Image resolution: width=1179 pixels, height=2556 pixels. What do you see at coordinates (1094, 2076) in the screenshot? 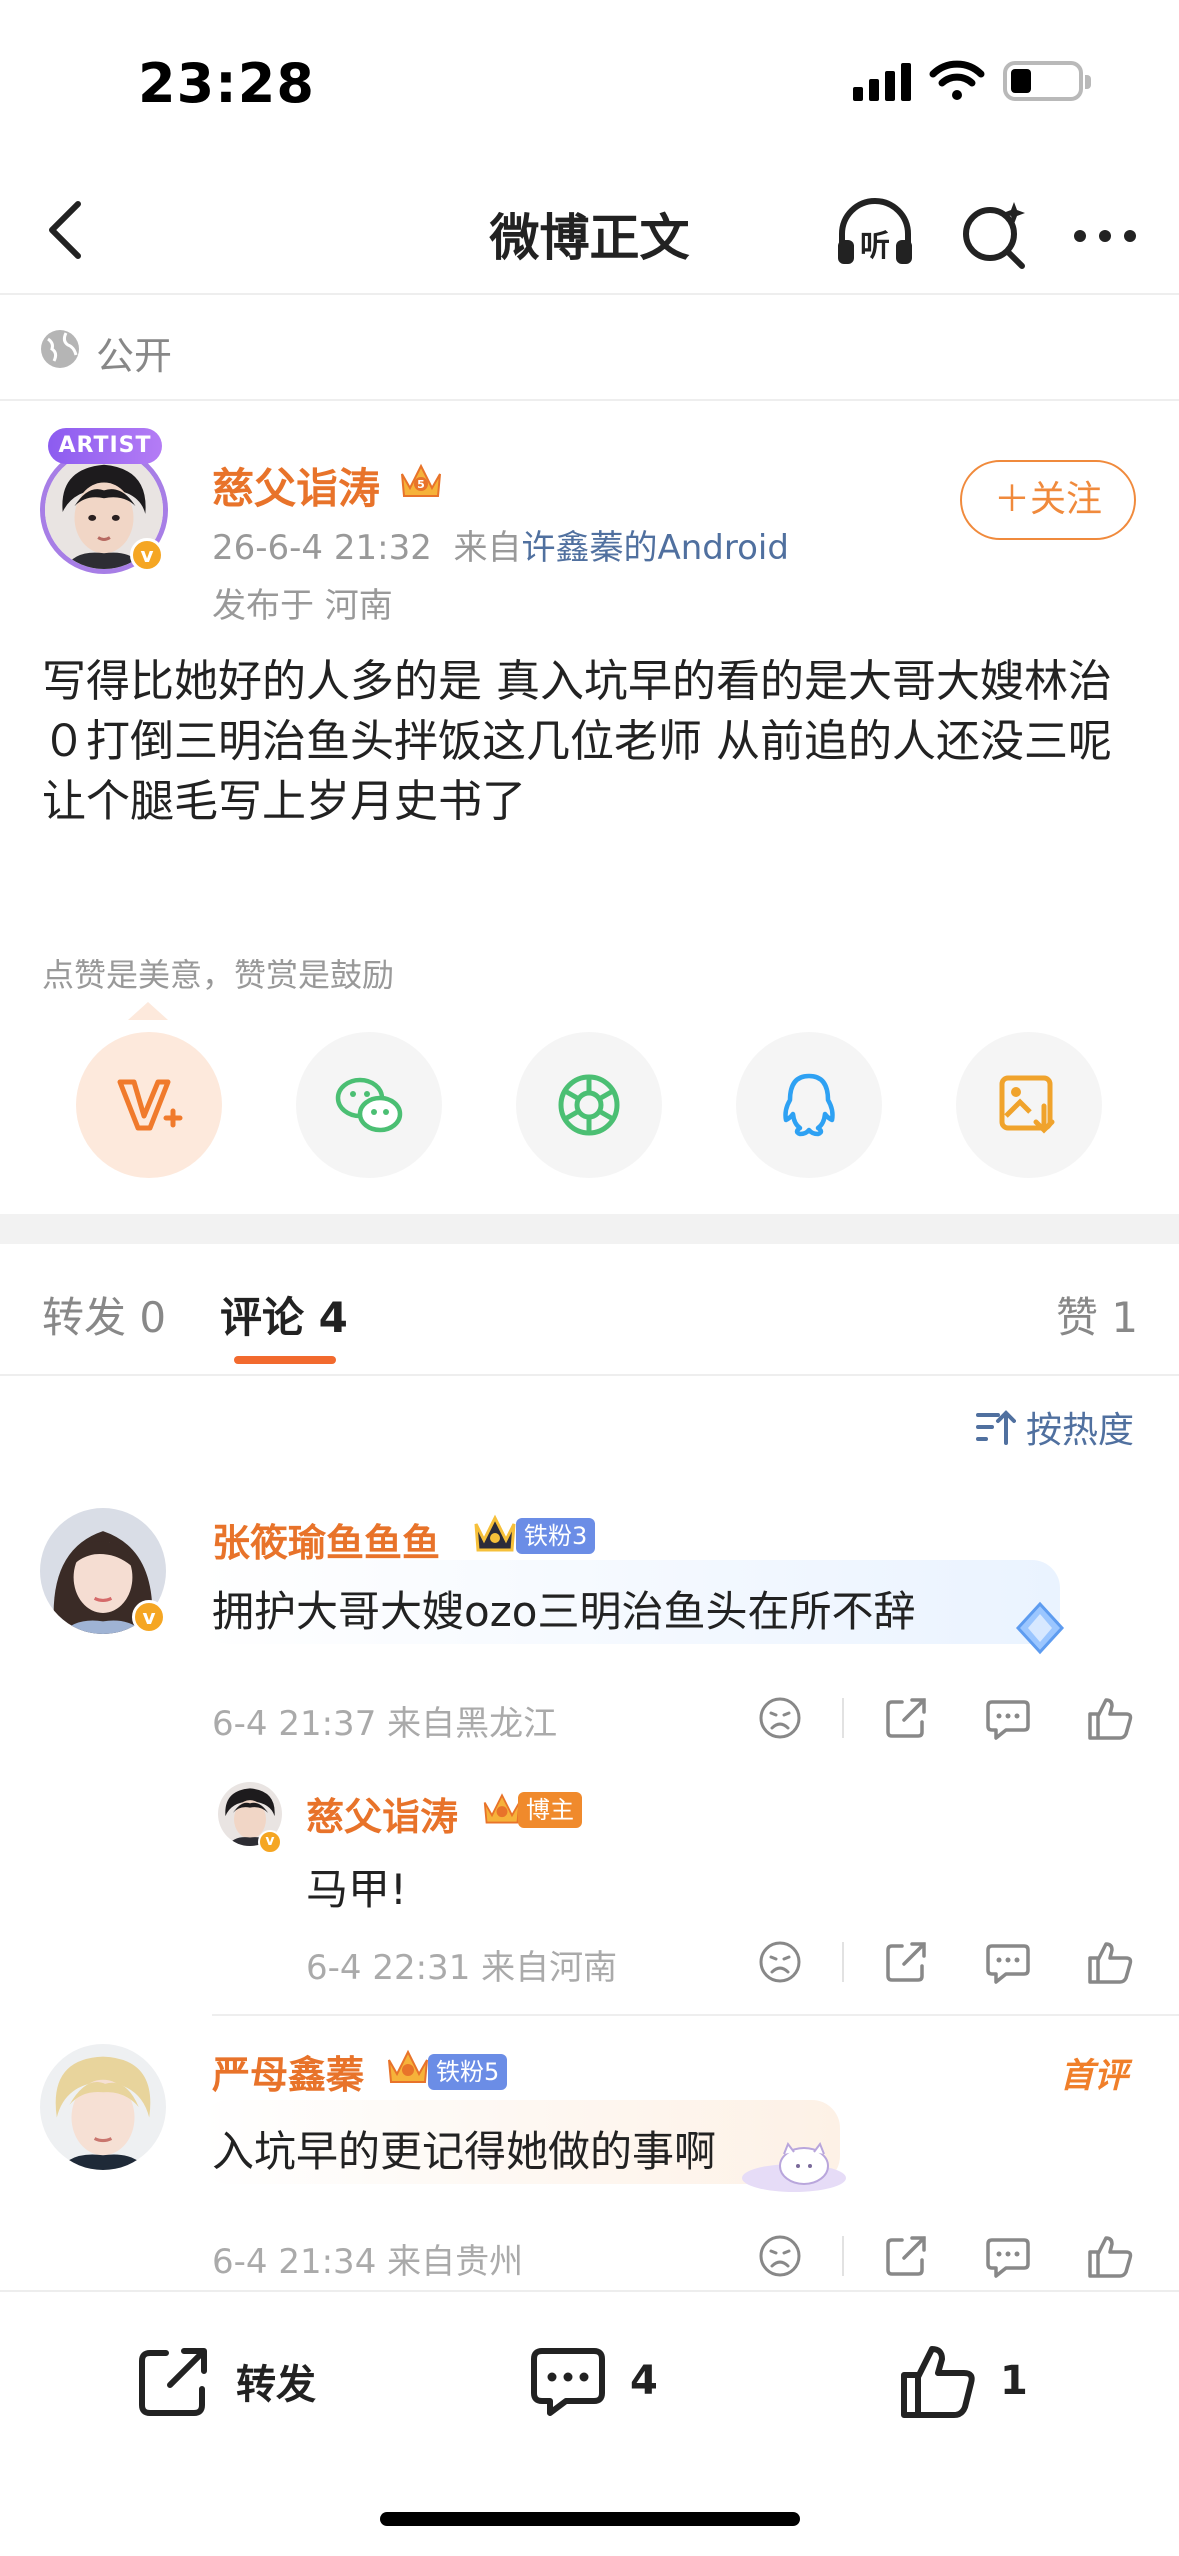
I see `first-comment-tag: 首评` at bounding box center [1094, 2076].